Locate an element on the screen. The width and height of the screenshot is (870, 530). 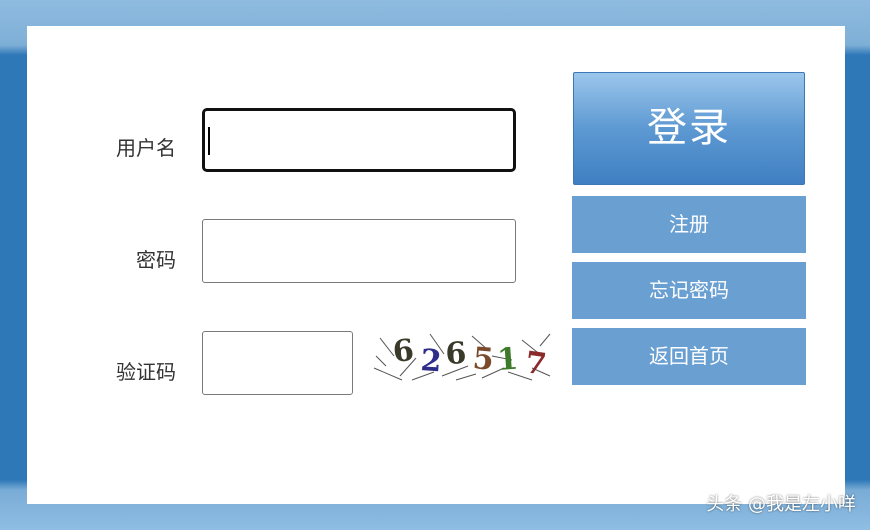
username-field is located at coordinates (359, 140).